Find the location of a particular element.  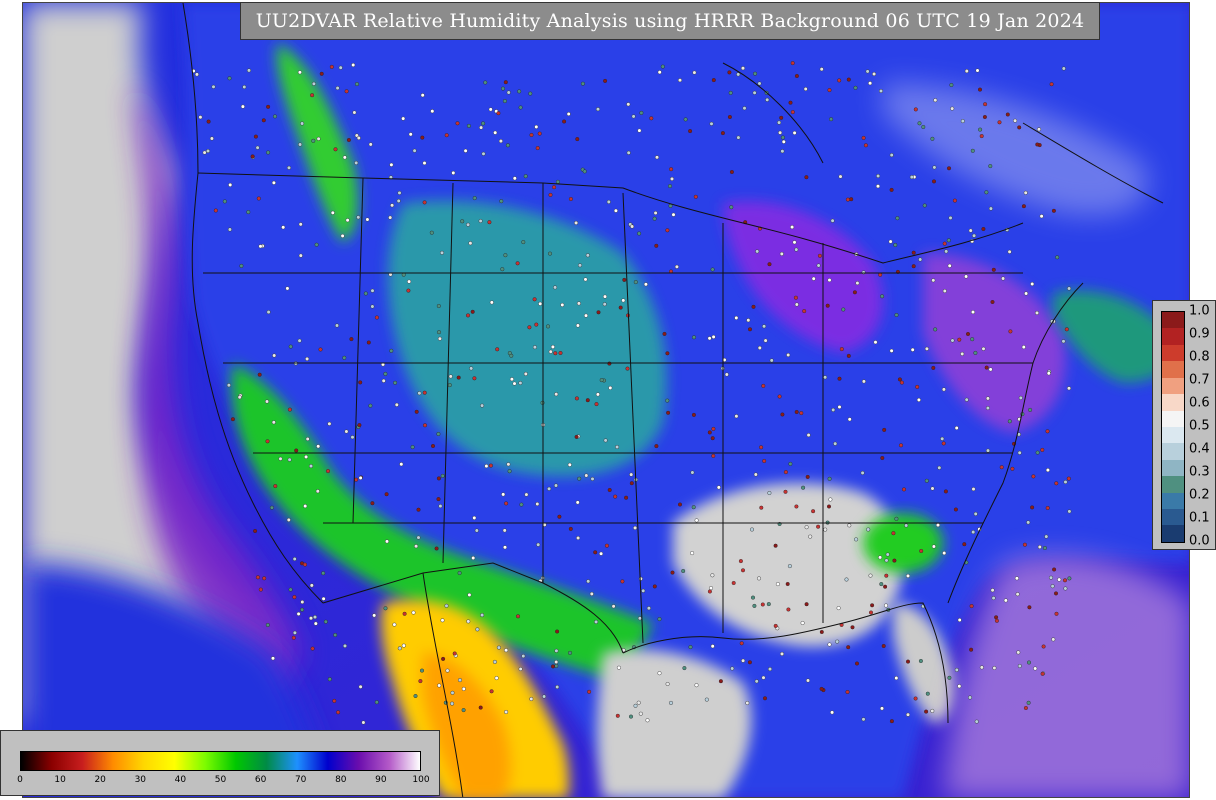

legend-label: 1.0 is located at coordinates (1199, 311).